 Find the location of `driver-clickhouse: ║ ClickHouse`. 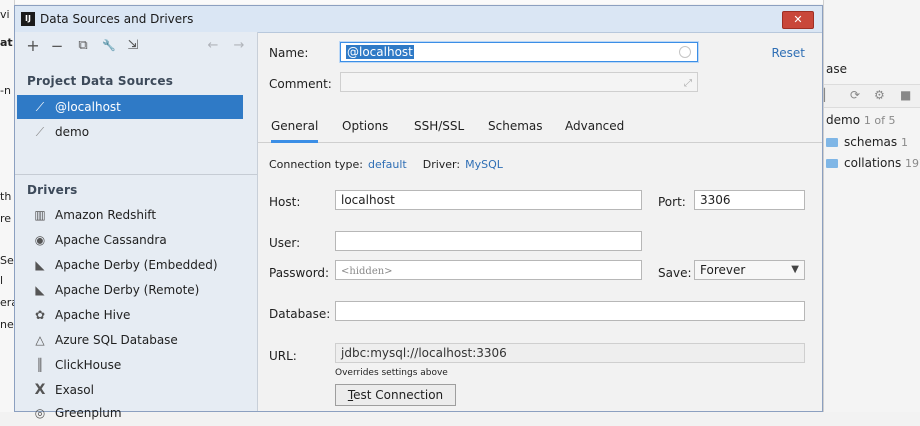

driver-clickhouse: ║ ClickHouse is located at coordinates (136, 365).